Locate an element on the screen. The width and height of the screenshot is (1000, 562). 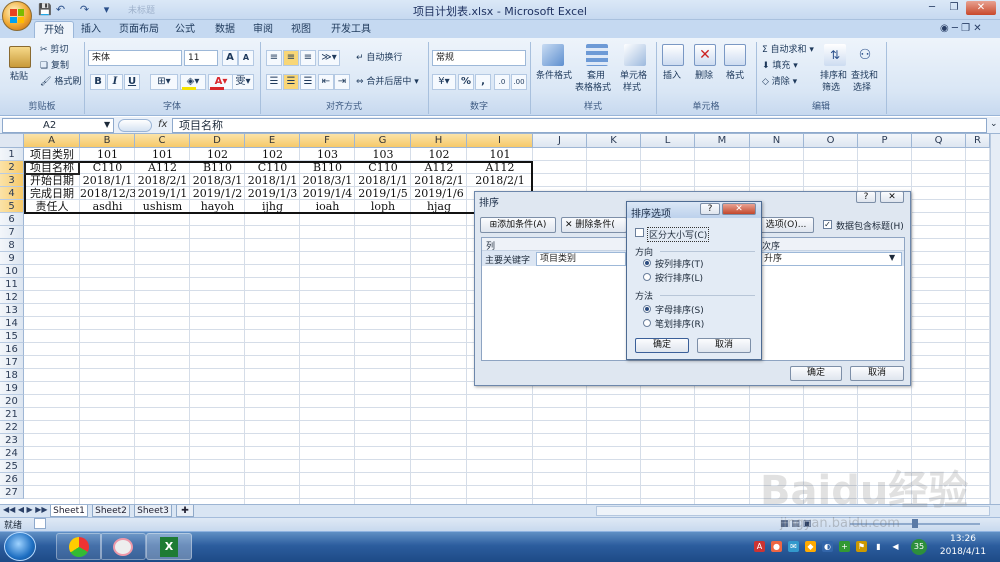
column-header-m: M is located at coordinates (722, 141).